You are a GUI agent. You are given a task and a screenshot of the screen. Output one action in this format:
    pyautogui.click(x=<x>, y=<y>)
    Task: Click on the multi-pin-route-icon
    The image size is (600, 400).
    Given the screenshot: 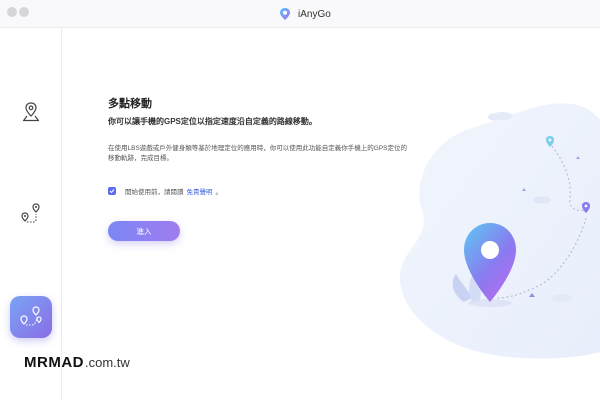 What is the action you would take?
    pyautogui.click(x=31, y=316)
    